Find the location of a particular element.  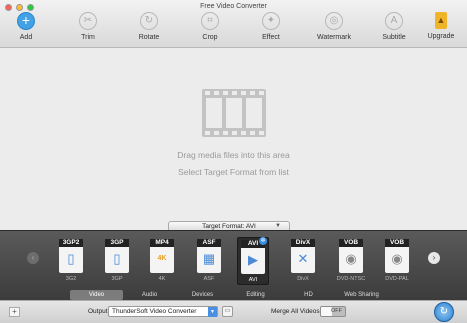

format-name: 3GP is located at coordinates (117, 279).